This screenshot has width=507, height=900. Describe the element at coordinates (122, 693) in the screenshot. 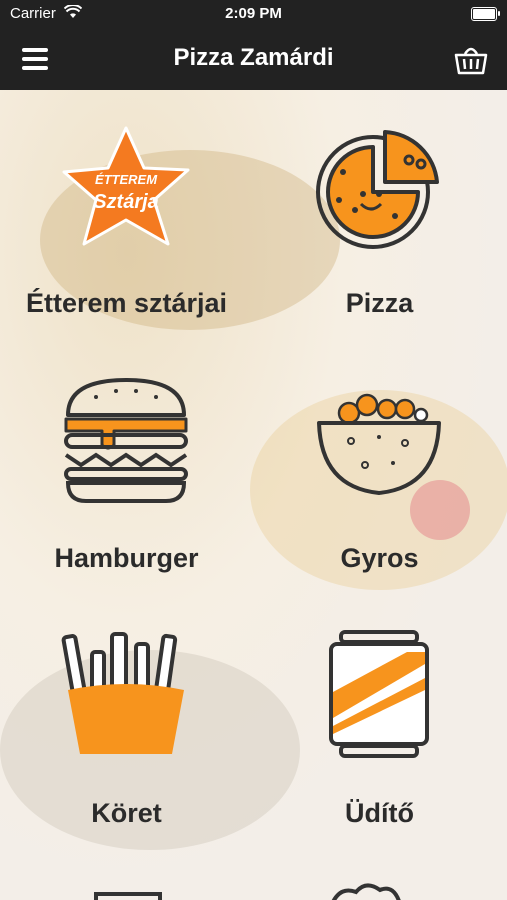

I see `fries-icon` at that location.